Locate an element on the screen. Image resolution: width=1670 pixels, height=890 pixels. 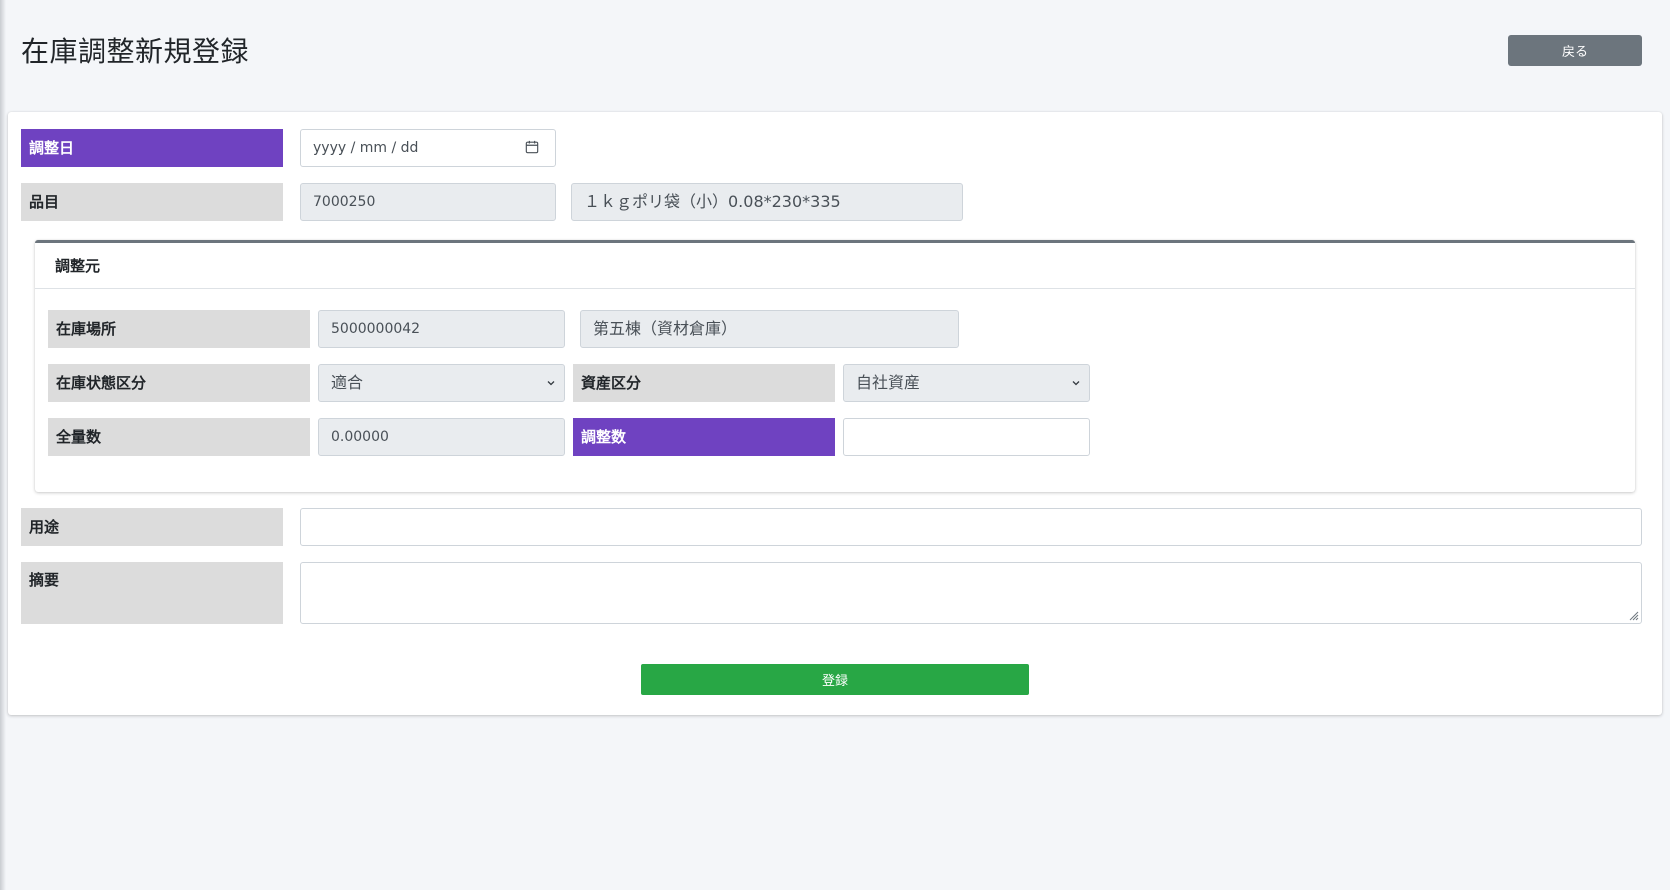
total-qty-label: 全量数 is located at coordinates (179, 437).